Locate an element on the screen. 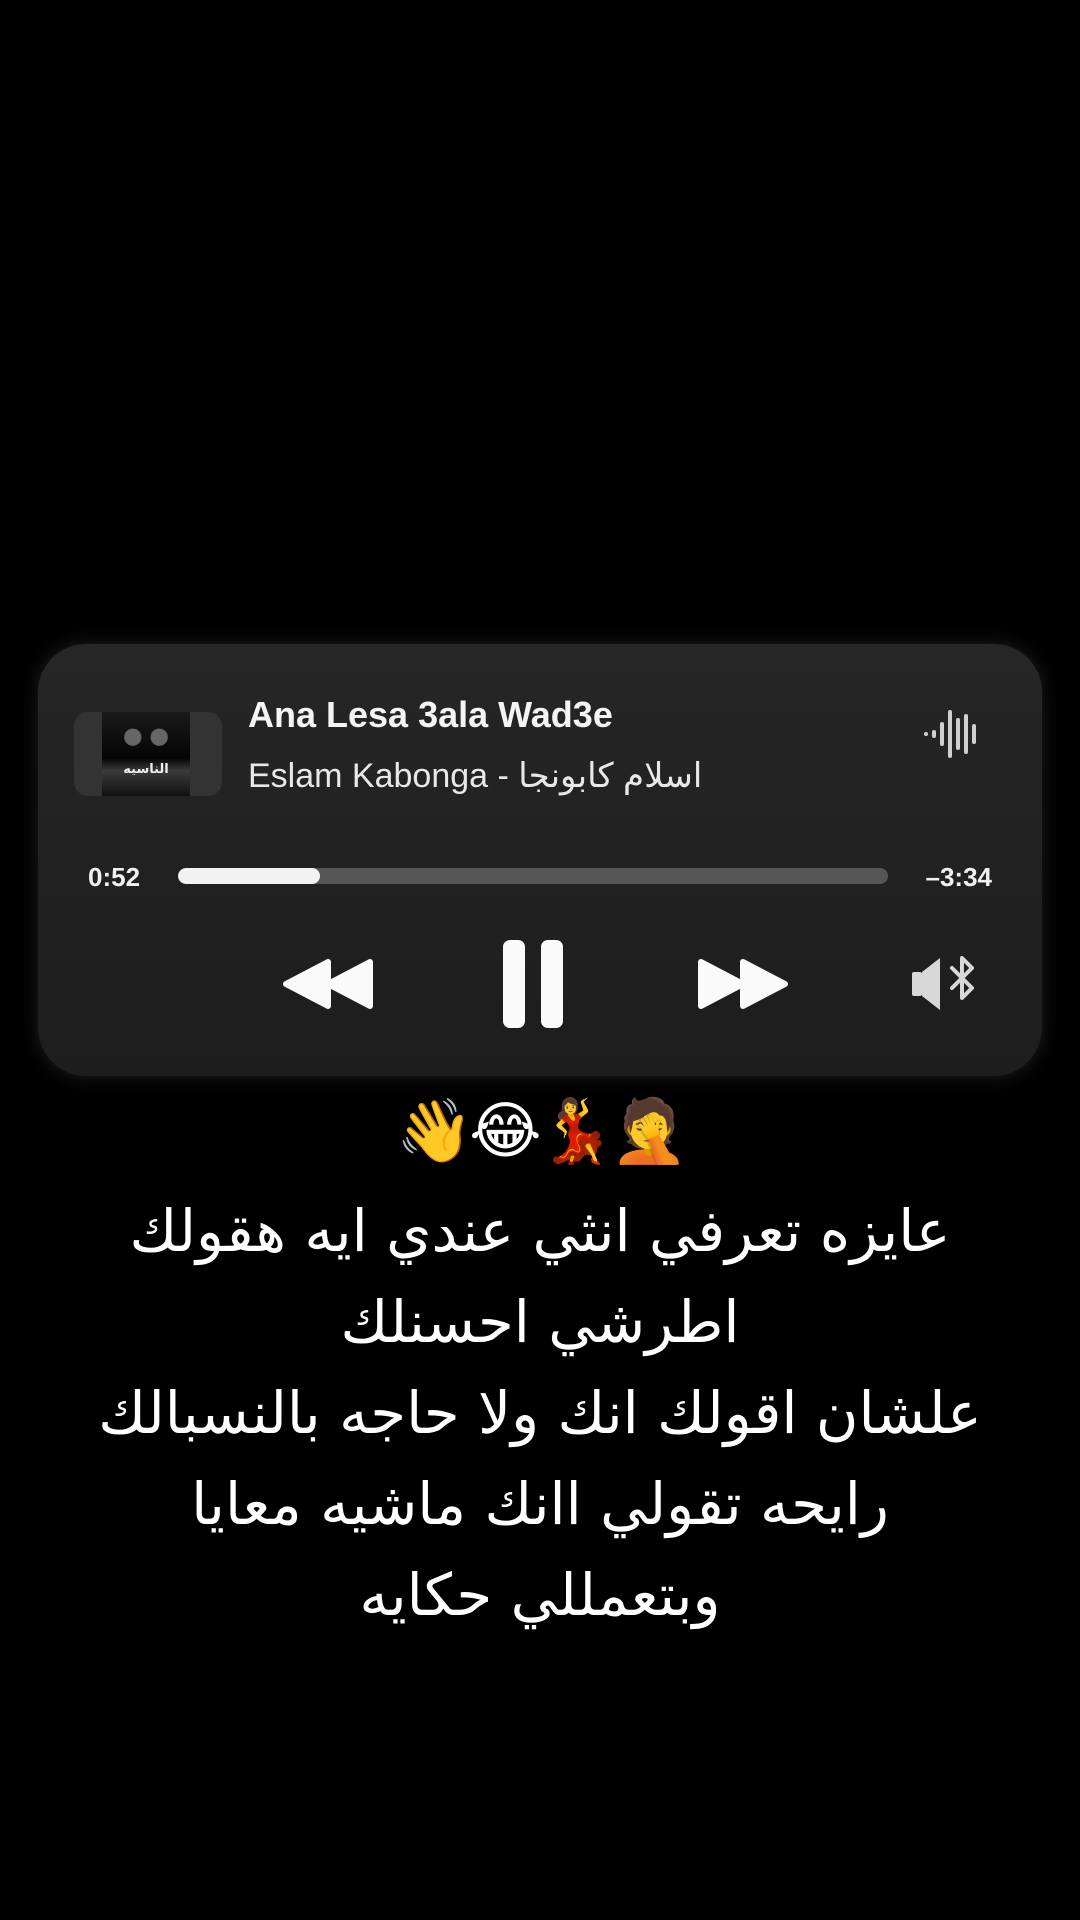 This screenshot has width=1080, height=1920. time-elapsed: 0:52 is located at coordinates (114, 877).